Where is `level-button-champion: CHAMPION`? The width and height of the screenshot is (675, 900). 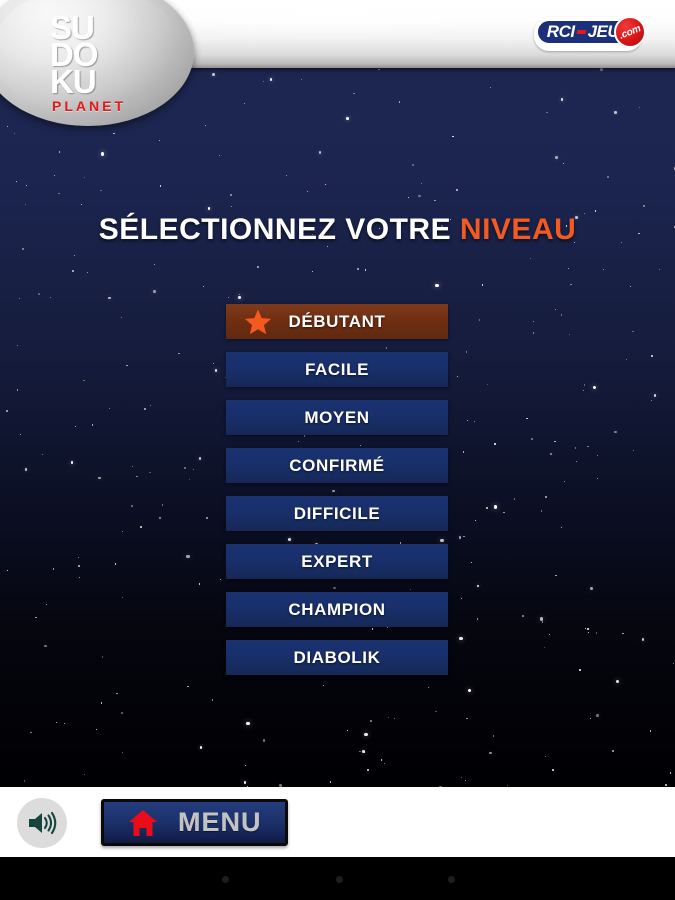
level-button-champion: CHAMPION is located at coordinates (337, 609).